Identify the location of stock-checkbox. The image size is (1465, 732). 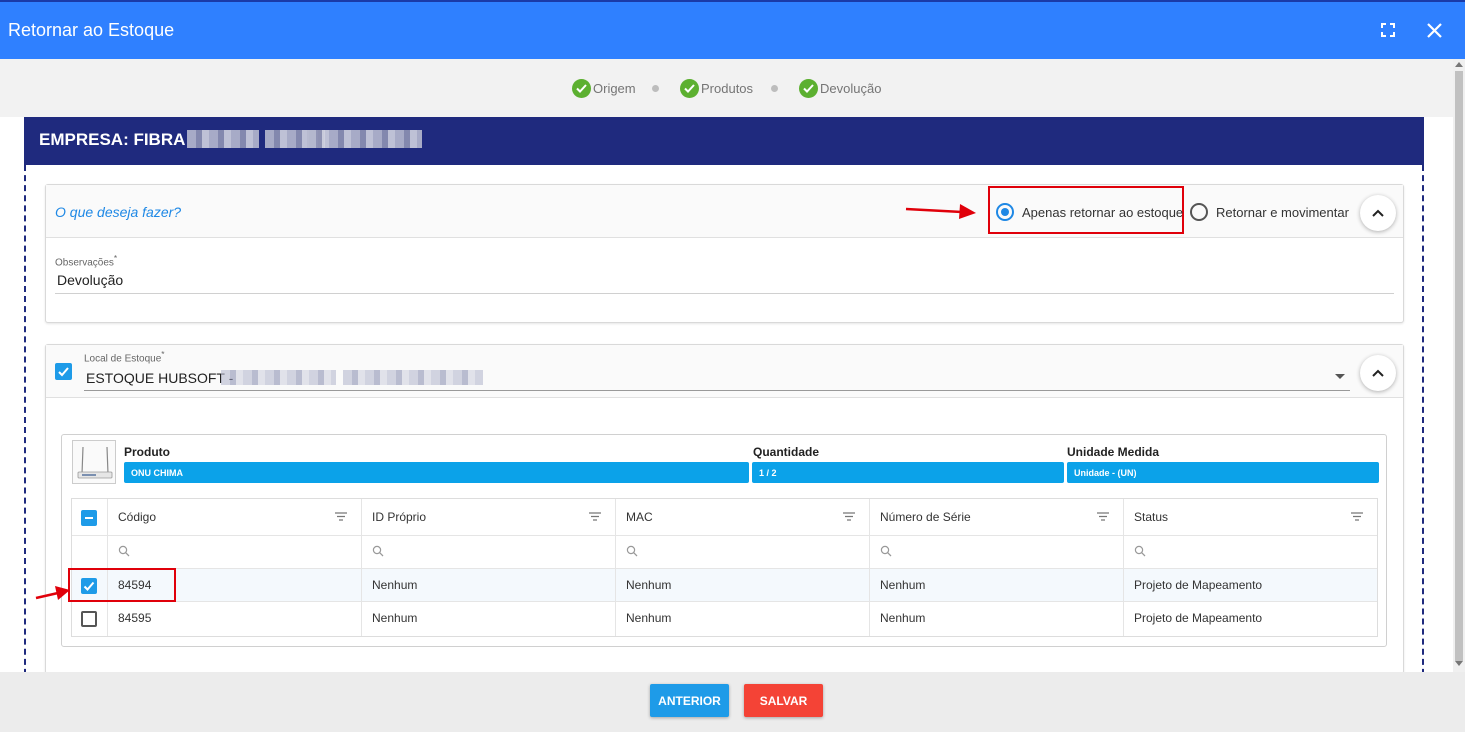
(63, 371).